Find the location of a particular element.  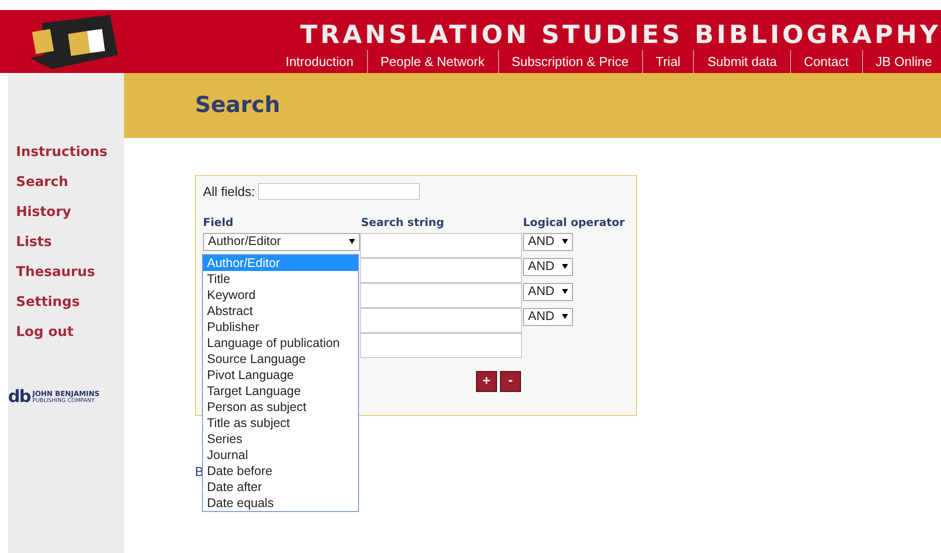

dropdown-option: Keyword is located at coordinates (280, 295).